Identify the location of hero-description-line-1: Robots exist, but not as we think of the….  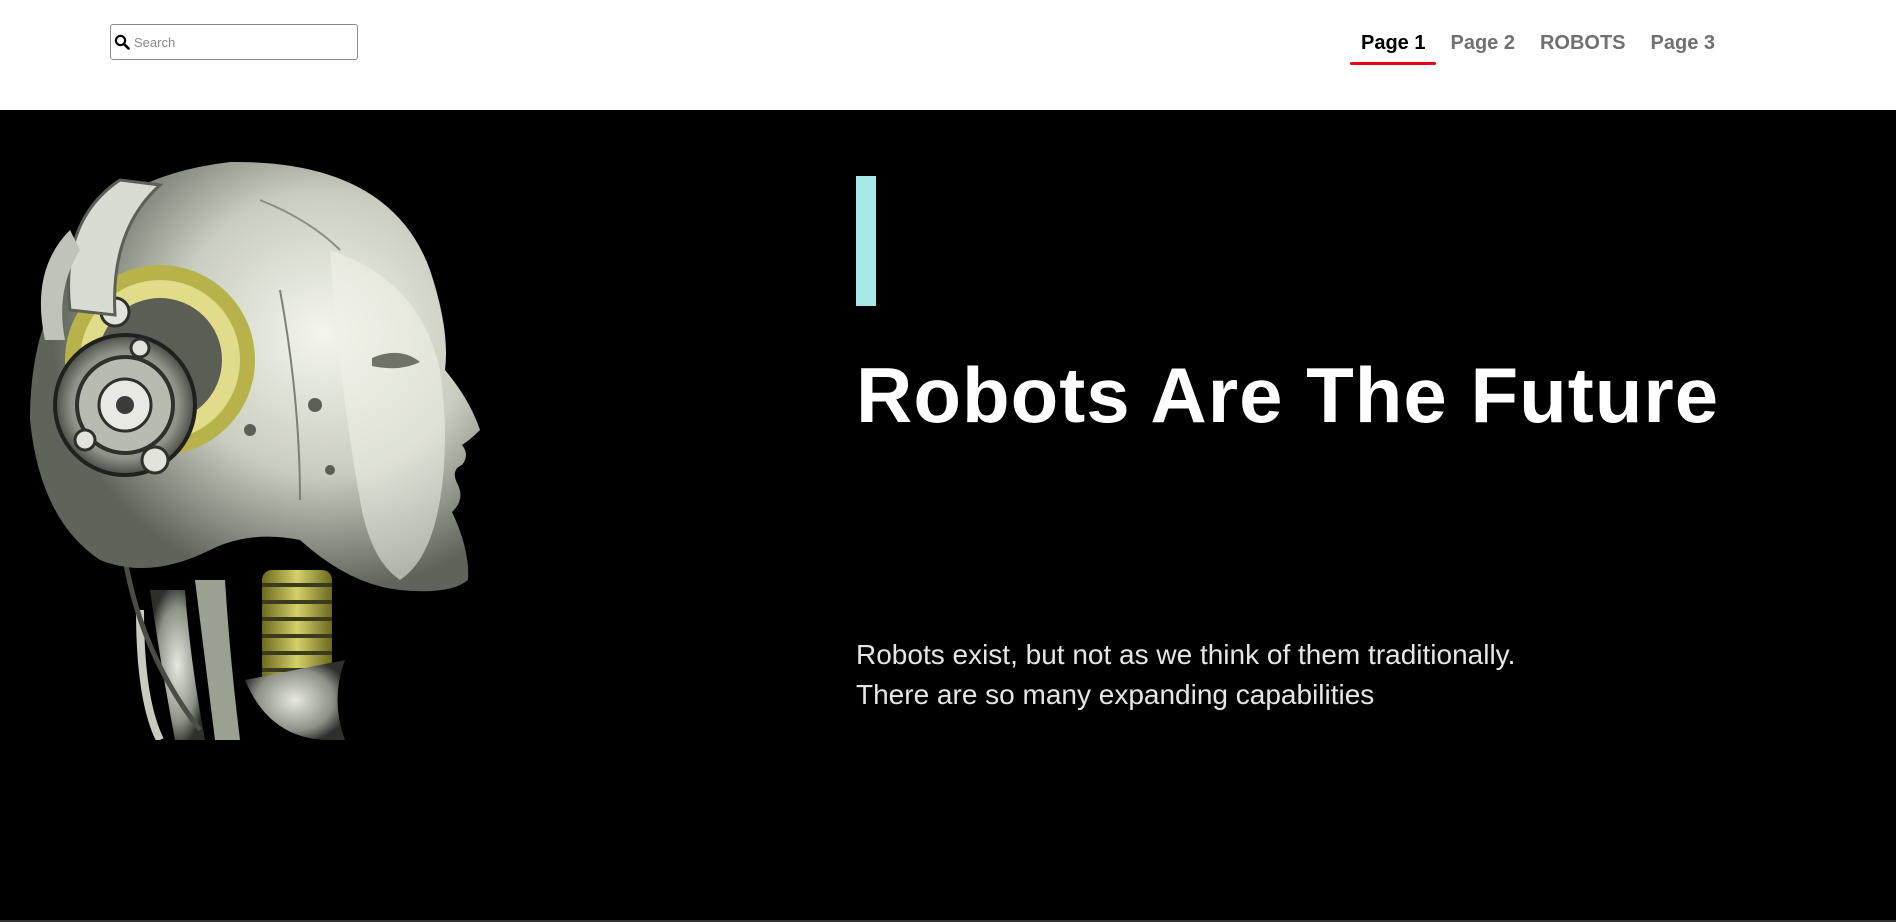
(1186, 654).